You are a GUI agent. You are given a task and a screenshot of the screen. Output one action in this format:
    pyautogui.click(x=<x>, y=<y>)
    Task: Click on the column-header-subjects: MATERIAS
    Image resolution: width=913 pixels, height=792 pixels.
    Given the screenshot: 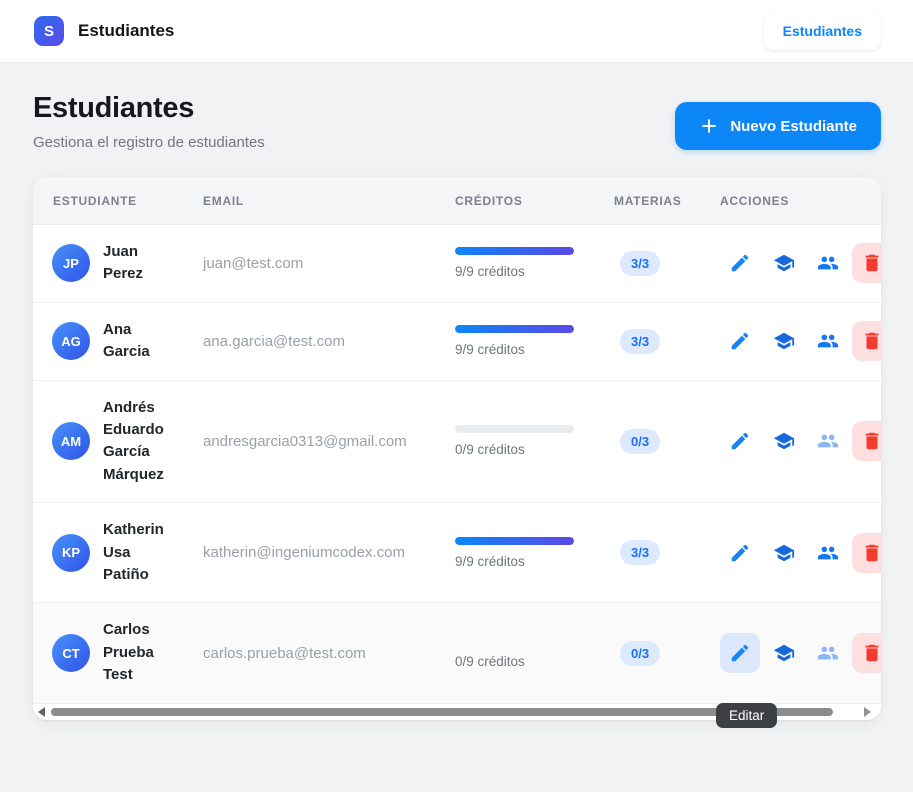 What is the action you would take?
    pyautogui.click(x=648, y=200)
    